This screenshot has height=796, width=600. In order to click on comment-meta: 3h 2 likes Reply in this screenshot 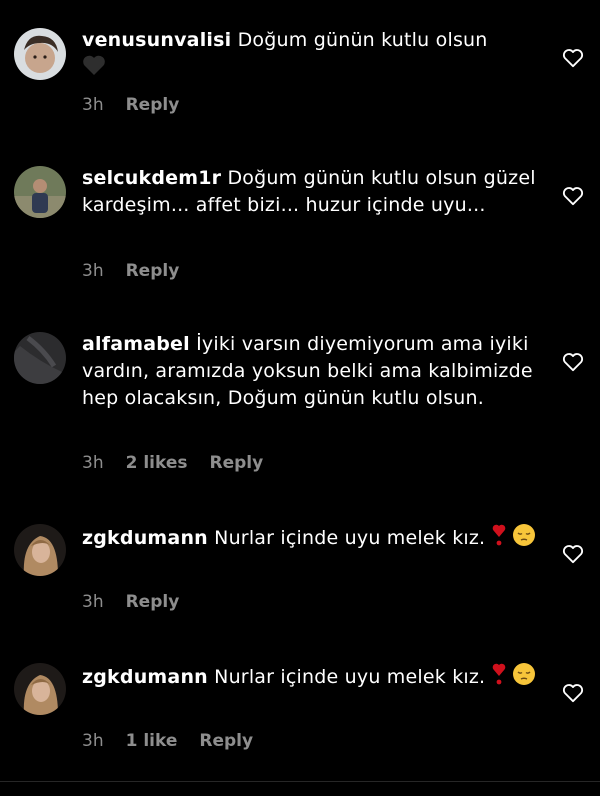, I will do `click(172, 463)`.